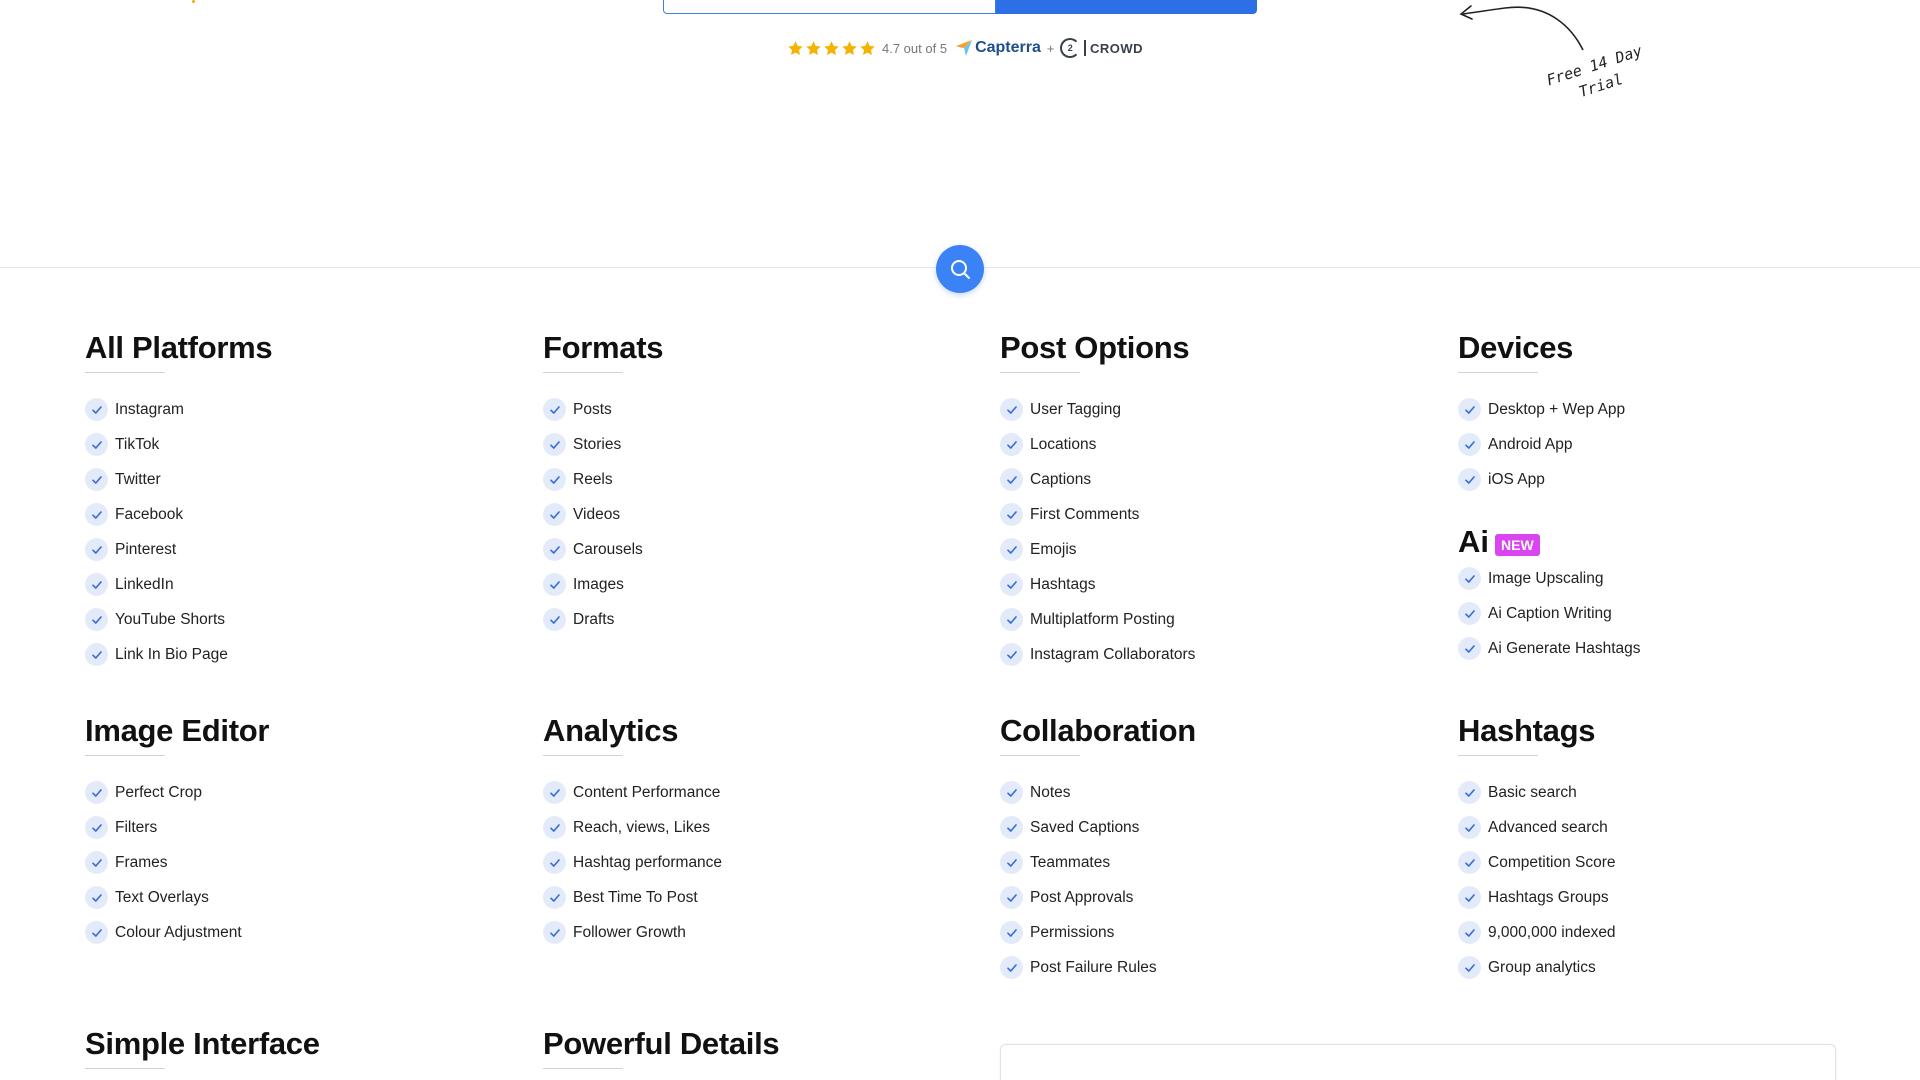 This screenshot has width=1920, height=1080. What do you see at coordinates (1076, 409) in the screenshot?
I see `feature-label: User Tagging` at bounding box center [1076, 409].